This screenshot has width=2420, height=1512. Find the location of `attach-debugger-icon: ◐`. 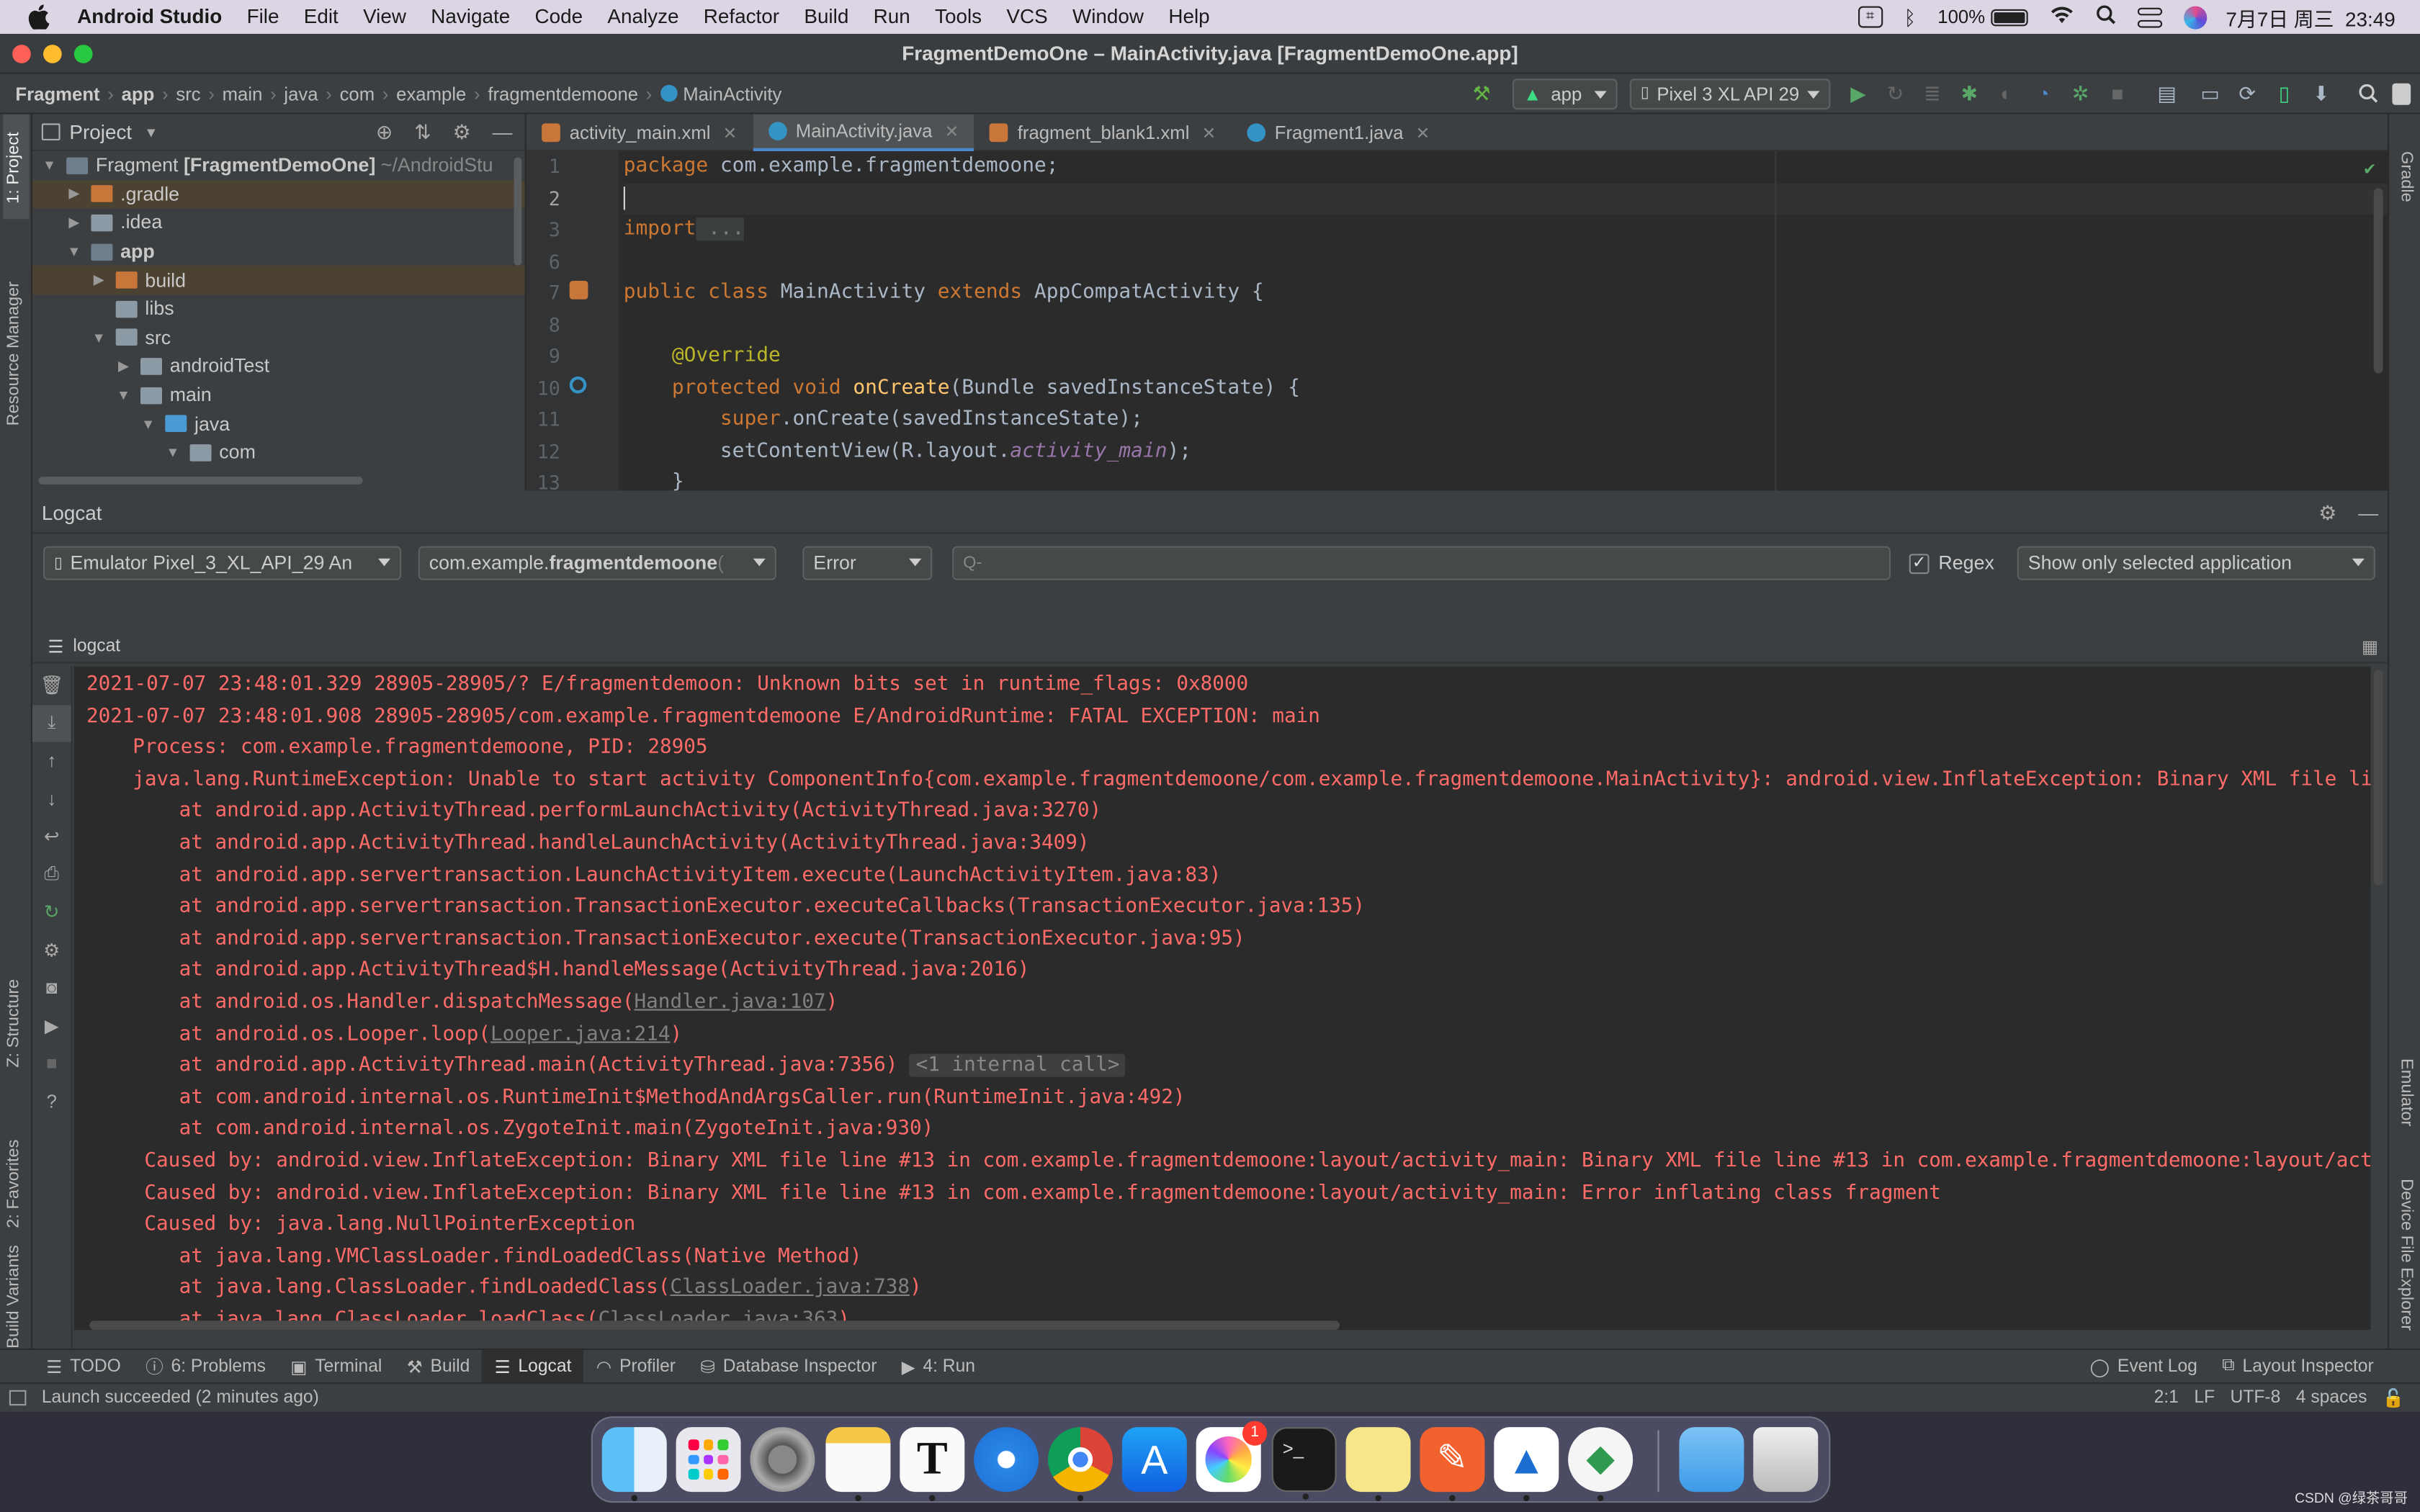

attach-debugger-icon: ◐ is located at coordinates (2006, 93).